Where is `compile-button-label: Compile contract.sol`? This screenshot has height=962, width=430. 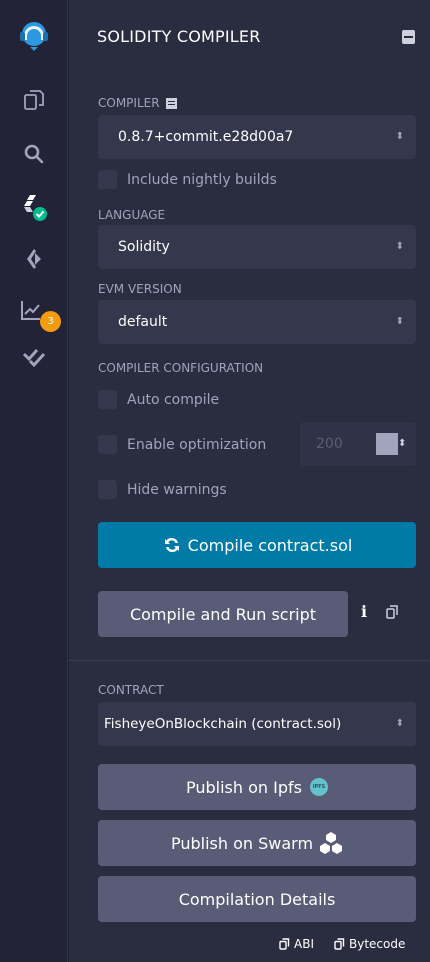 compile-button-label: Compile contract.sol is located at coordinates (270, 545).